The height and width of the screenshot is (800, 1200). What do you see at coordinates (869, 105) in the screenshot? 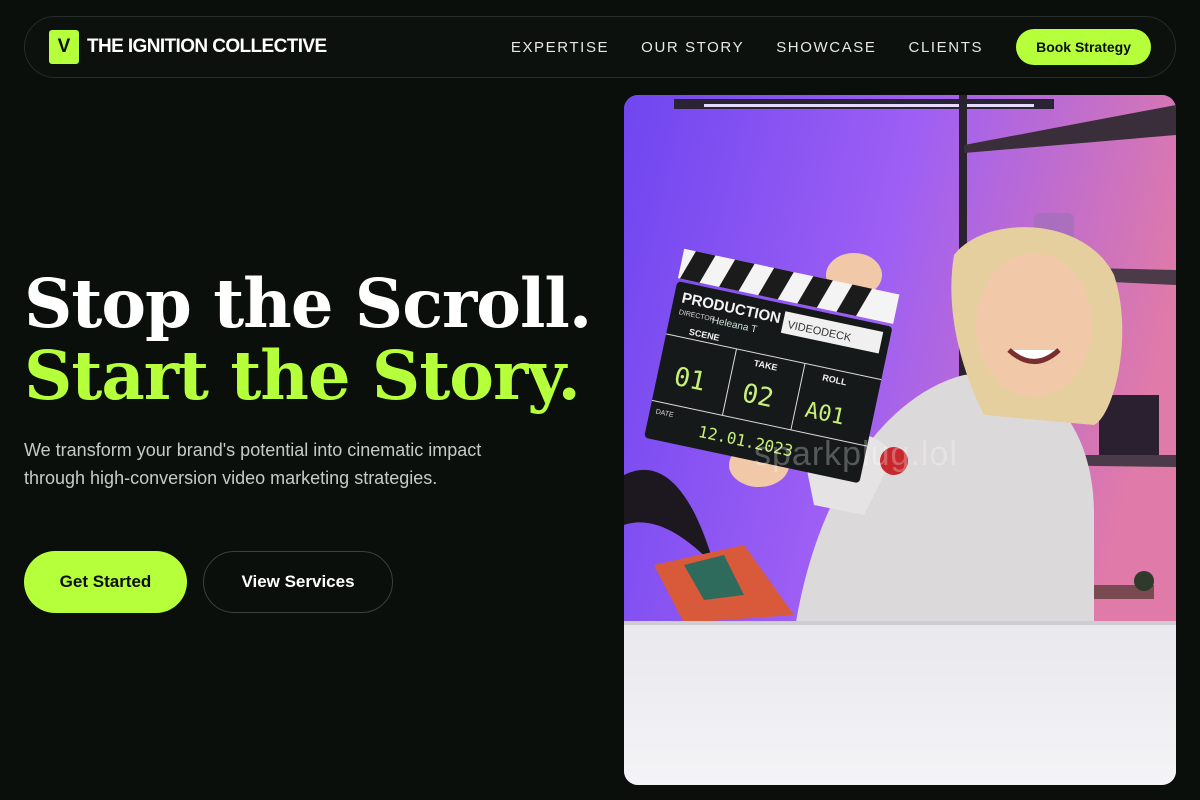
I see `light-tube` at bounding box center [869, 105].